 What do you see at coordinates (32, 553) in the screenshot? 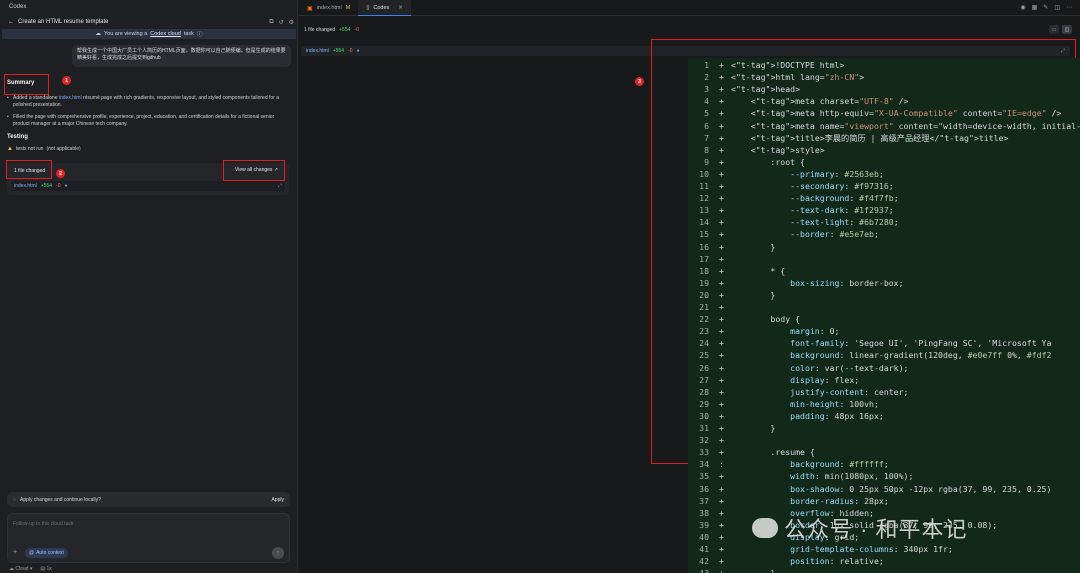
I see `at-icon: @` at bounding box center [32, 553].